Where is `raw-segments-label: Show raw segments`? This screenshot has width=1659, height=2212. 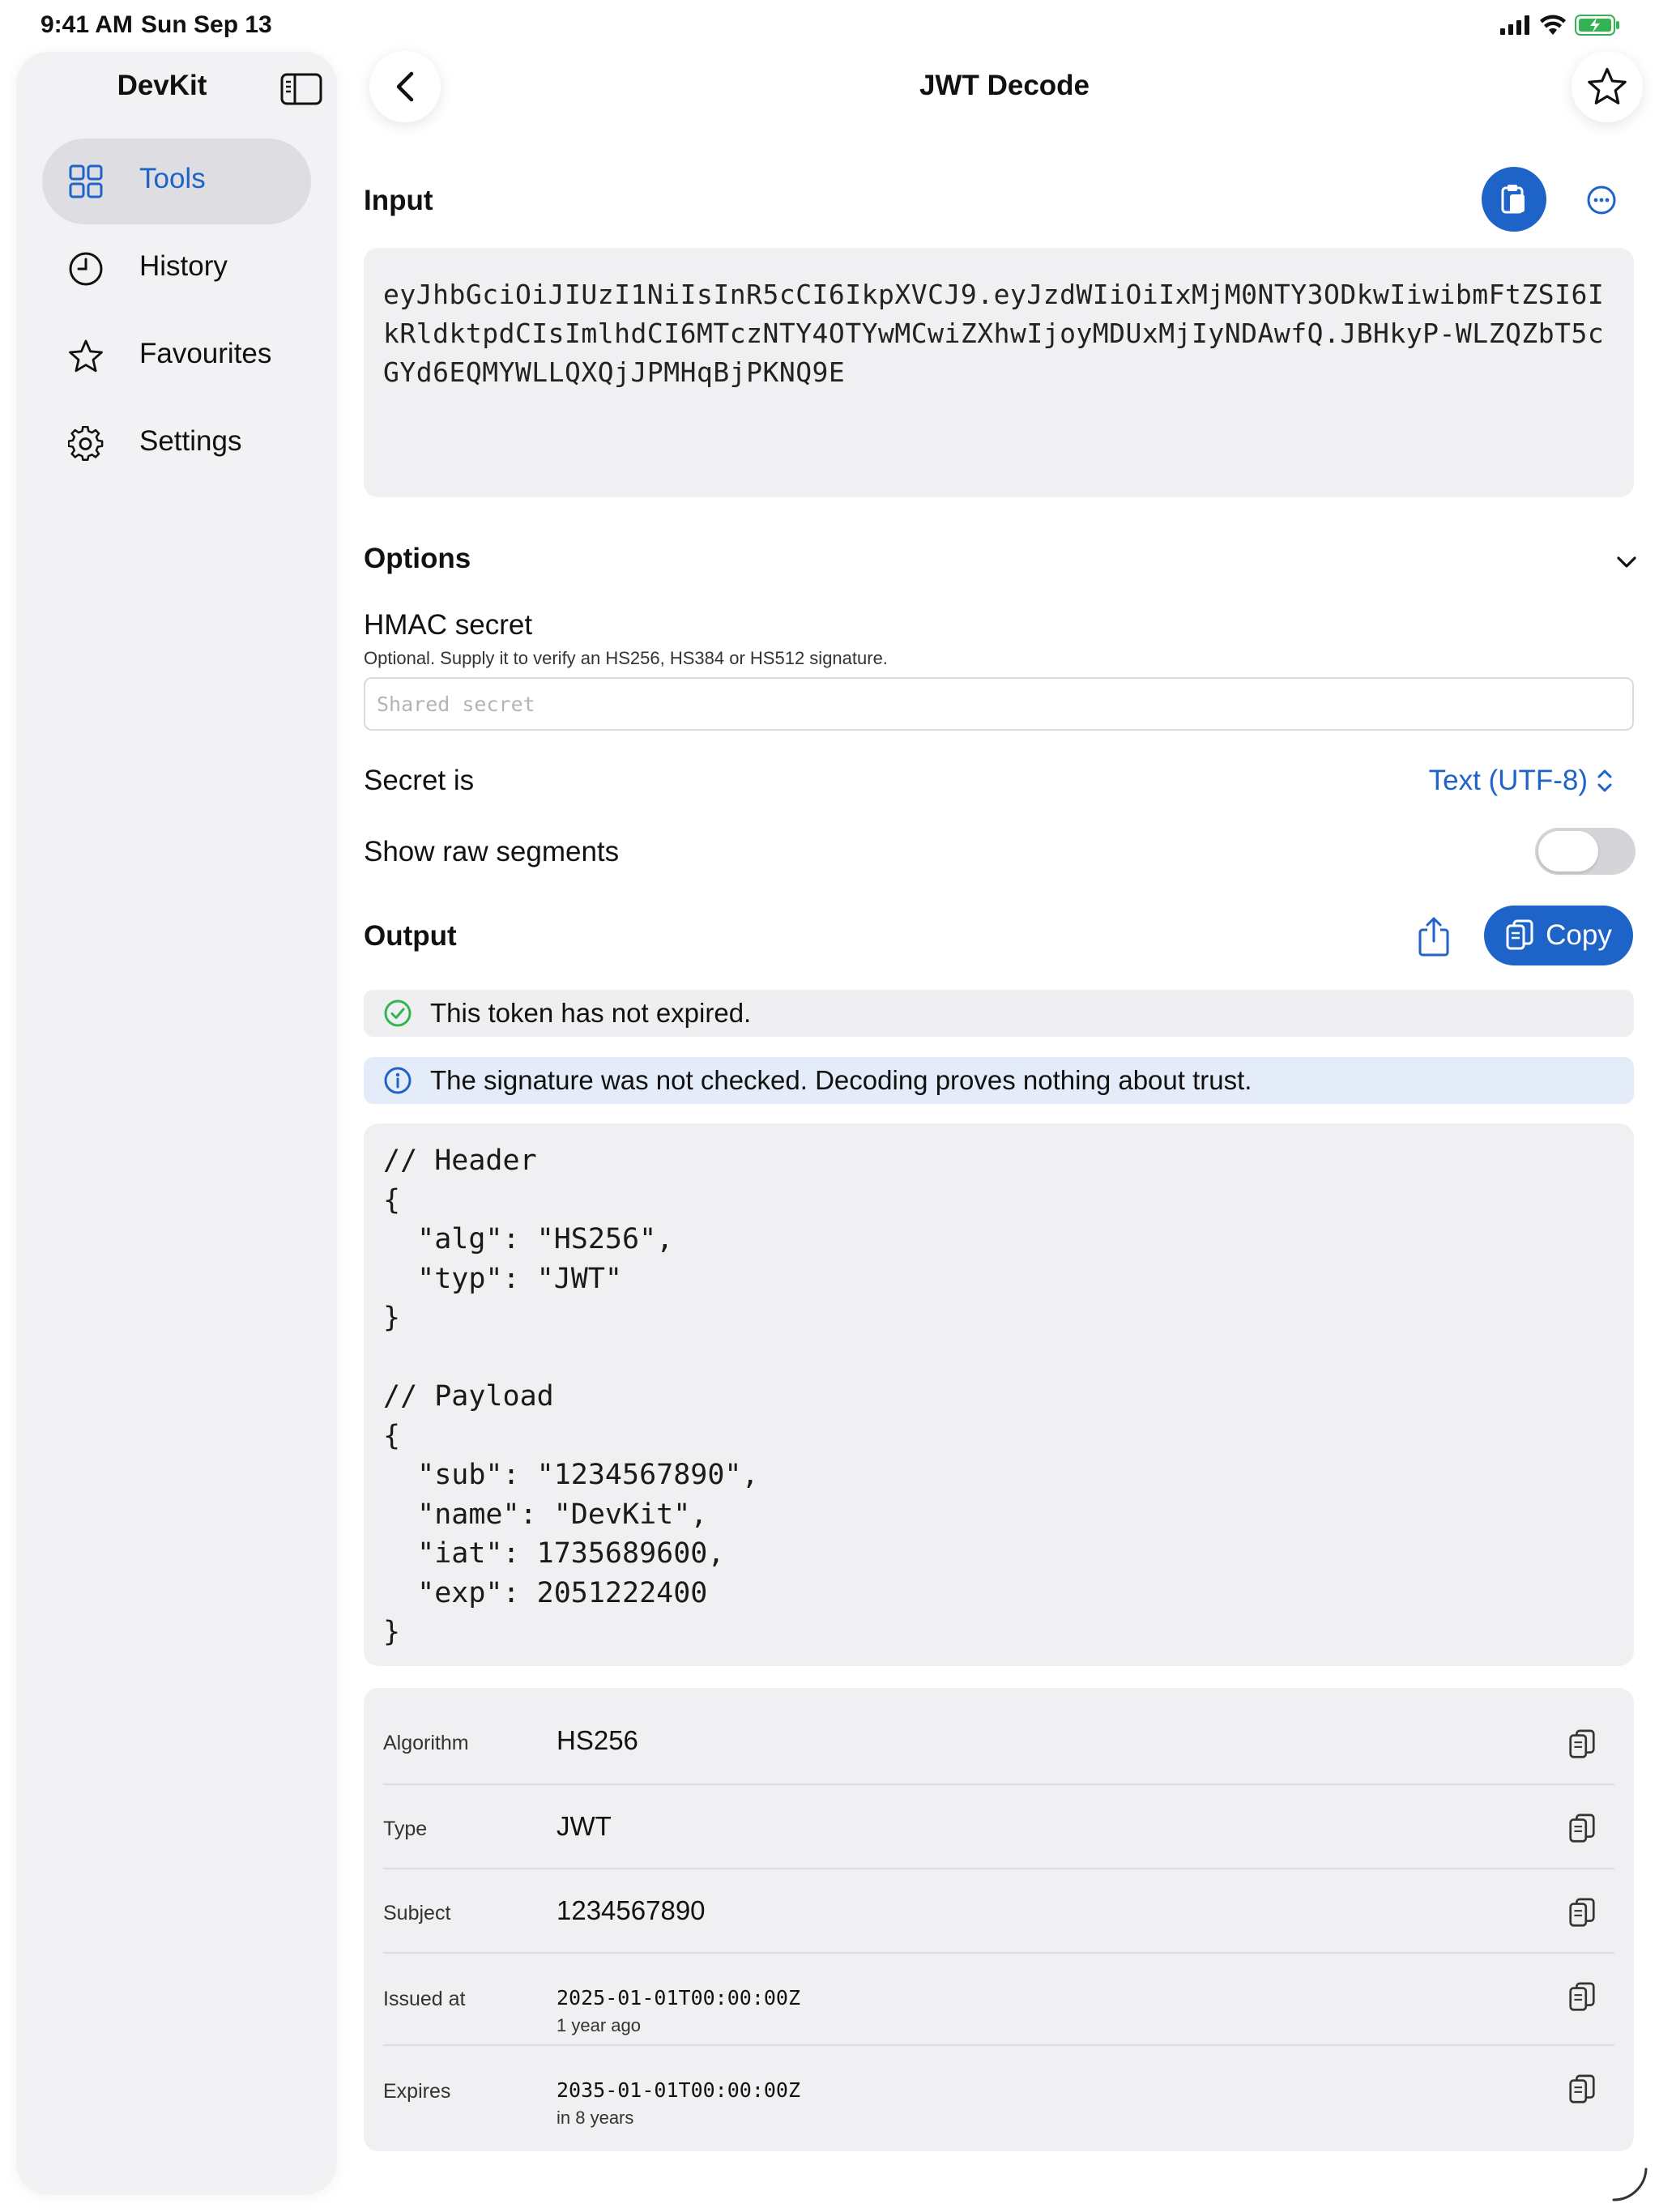
raw-segments-label: Show raw segments is located at coordinates (492, 851).